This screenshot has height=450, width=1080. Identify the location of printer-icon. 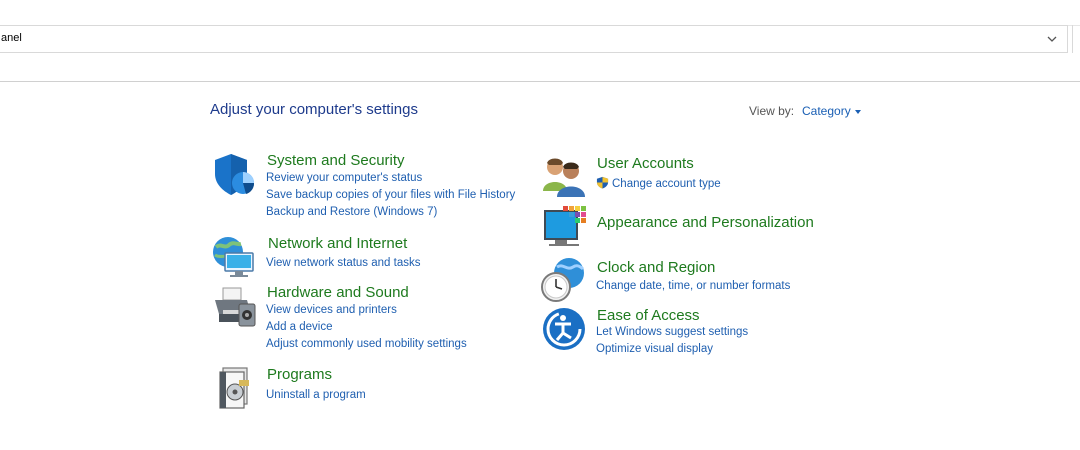
(235, 307).